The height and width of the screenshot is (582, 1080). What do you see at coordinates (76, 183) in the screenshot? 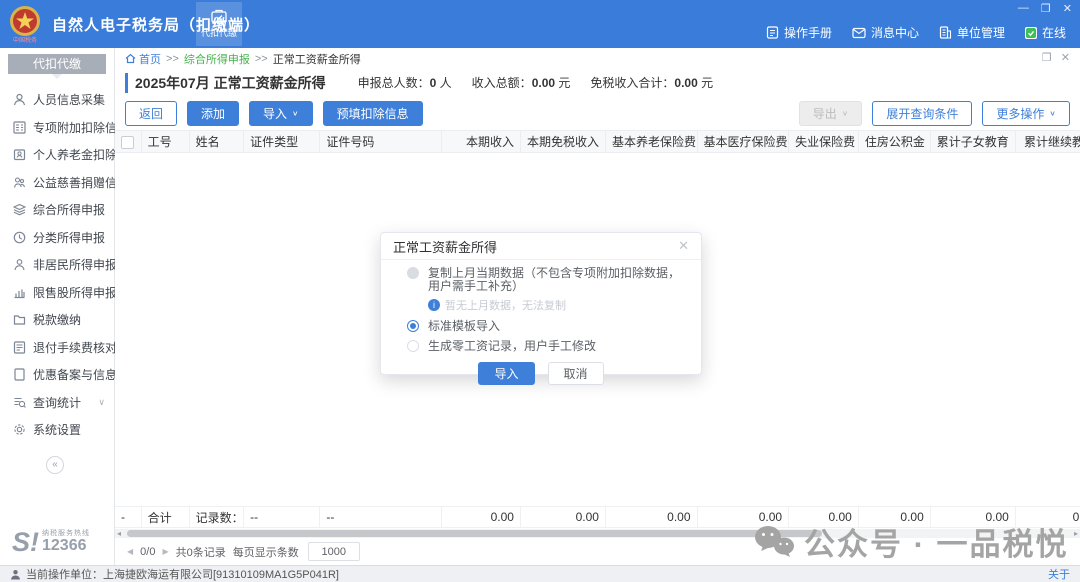
I see `sidebar-item-charity-donation: 公益慈善捐赠信息采集` at bounding box center [76, 183].